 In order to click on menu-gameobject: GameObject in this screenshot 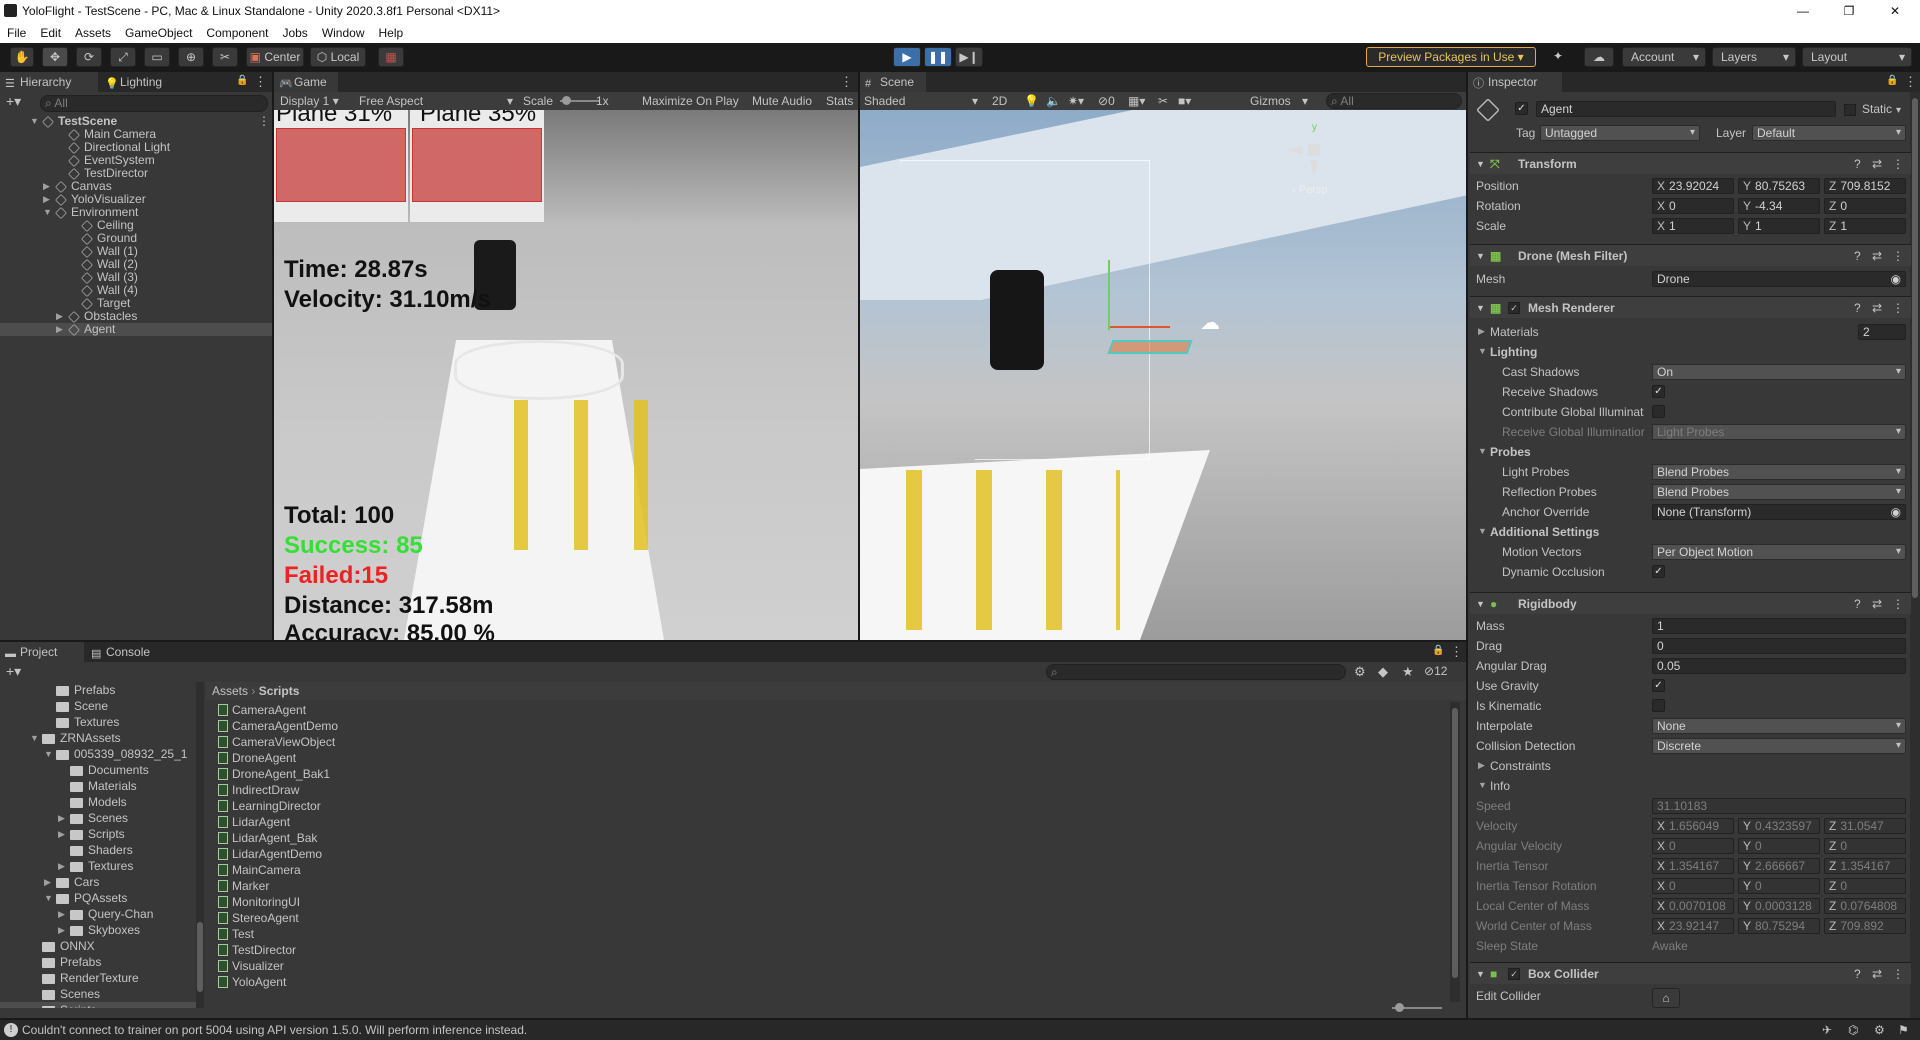, I will do `click(158, 33)`.